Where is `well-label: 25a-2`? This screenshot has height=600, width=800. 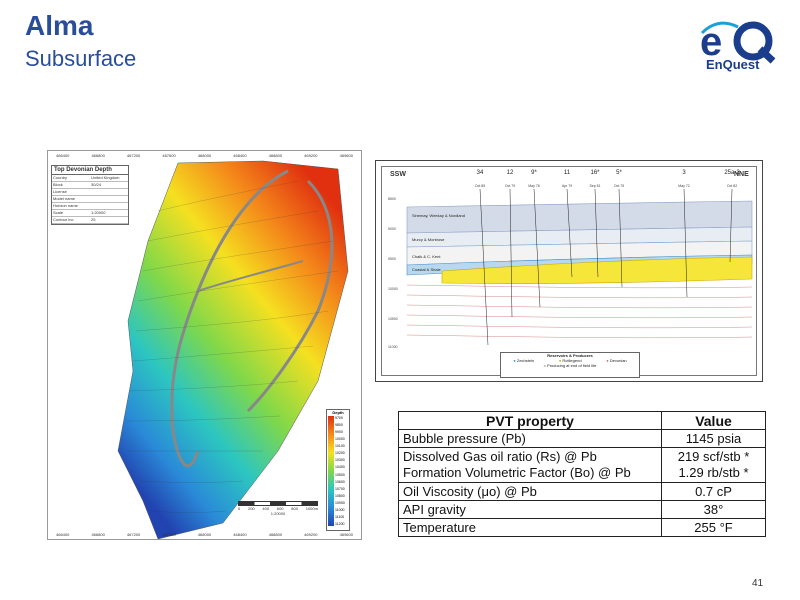 well-label: 25a-2 is located at coordinates (732, 173).